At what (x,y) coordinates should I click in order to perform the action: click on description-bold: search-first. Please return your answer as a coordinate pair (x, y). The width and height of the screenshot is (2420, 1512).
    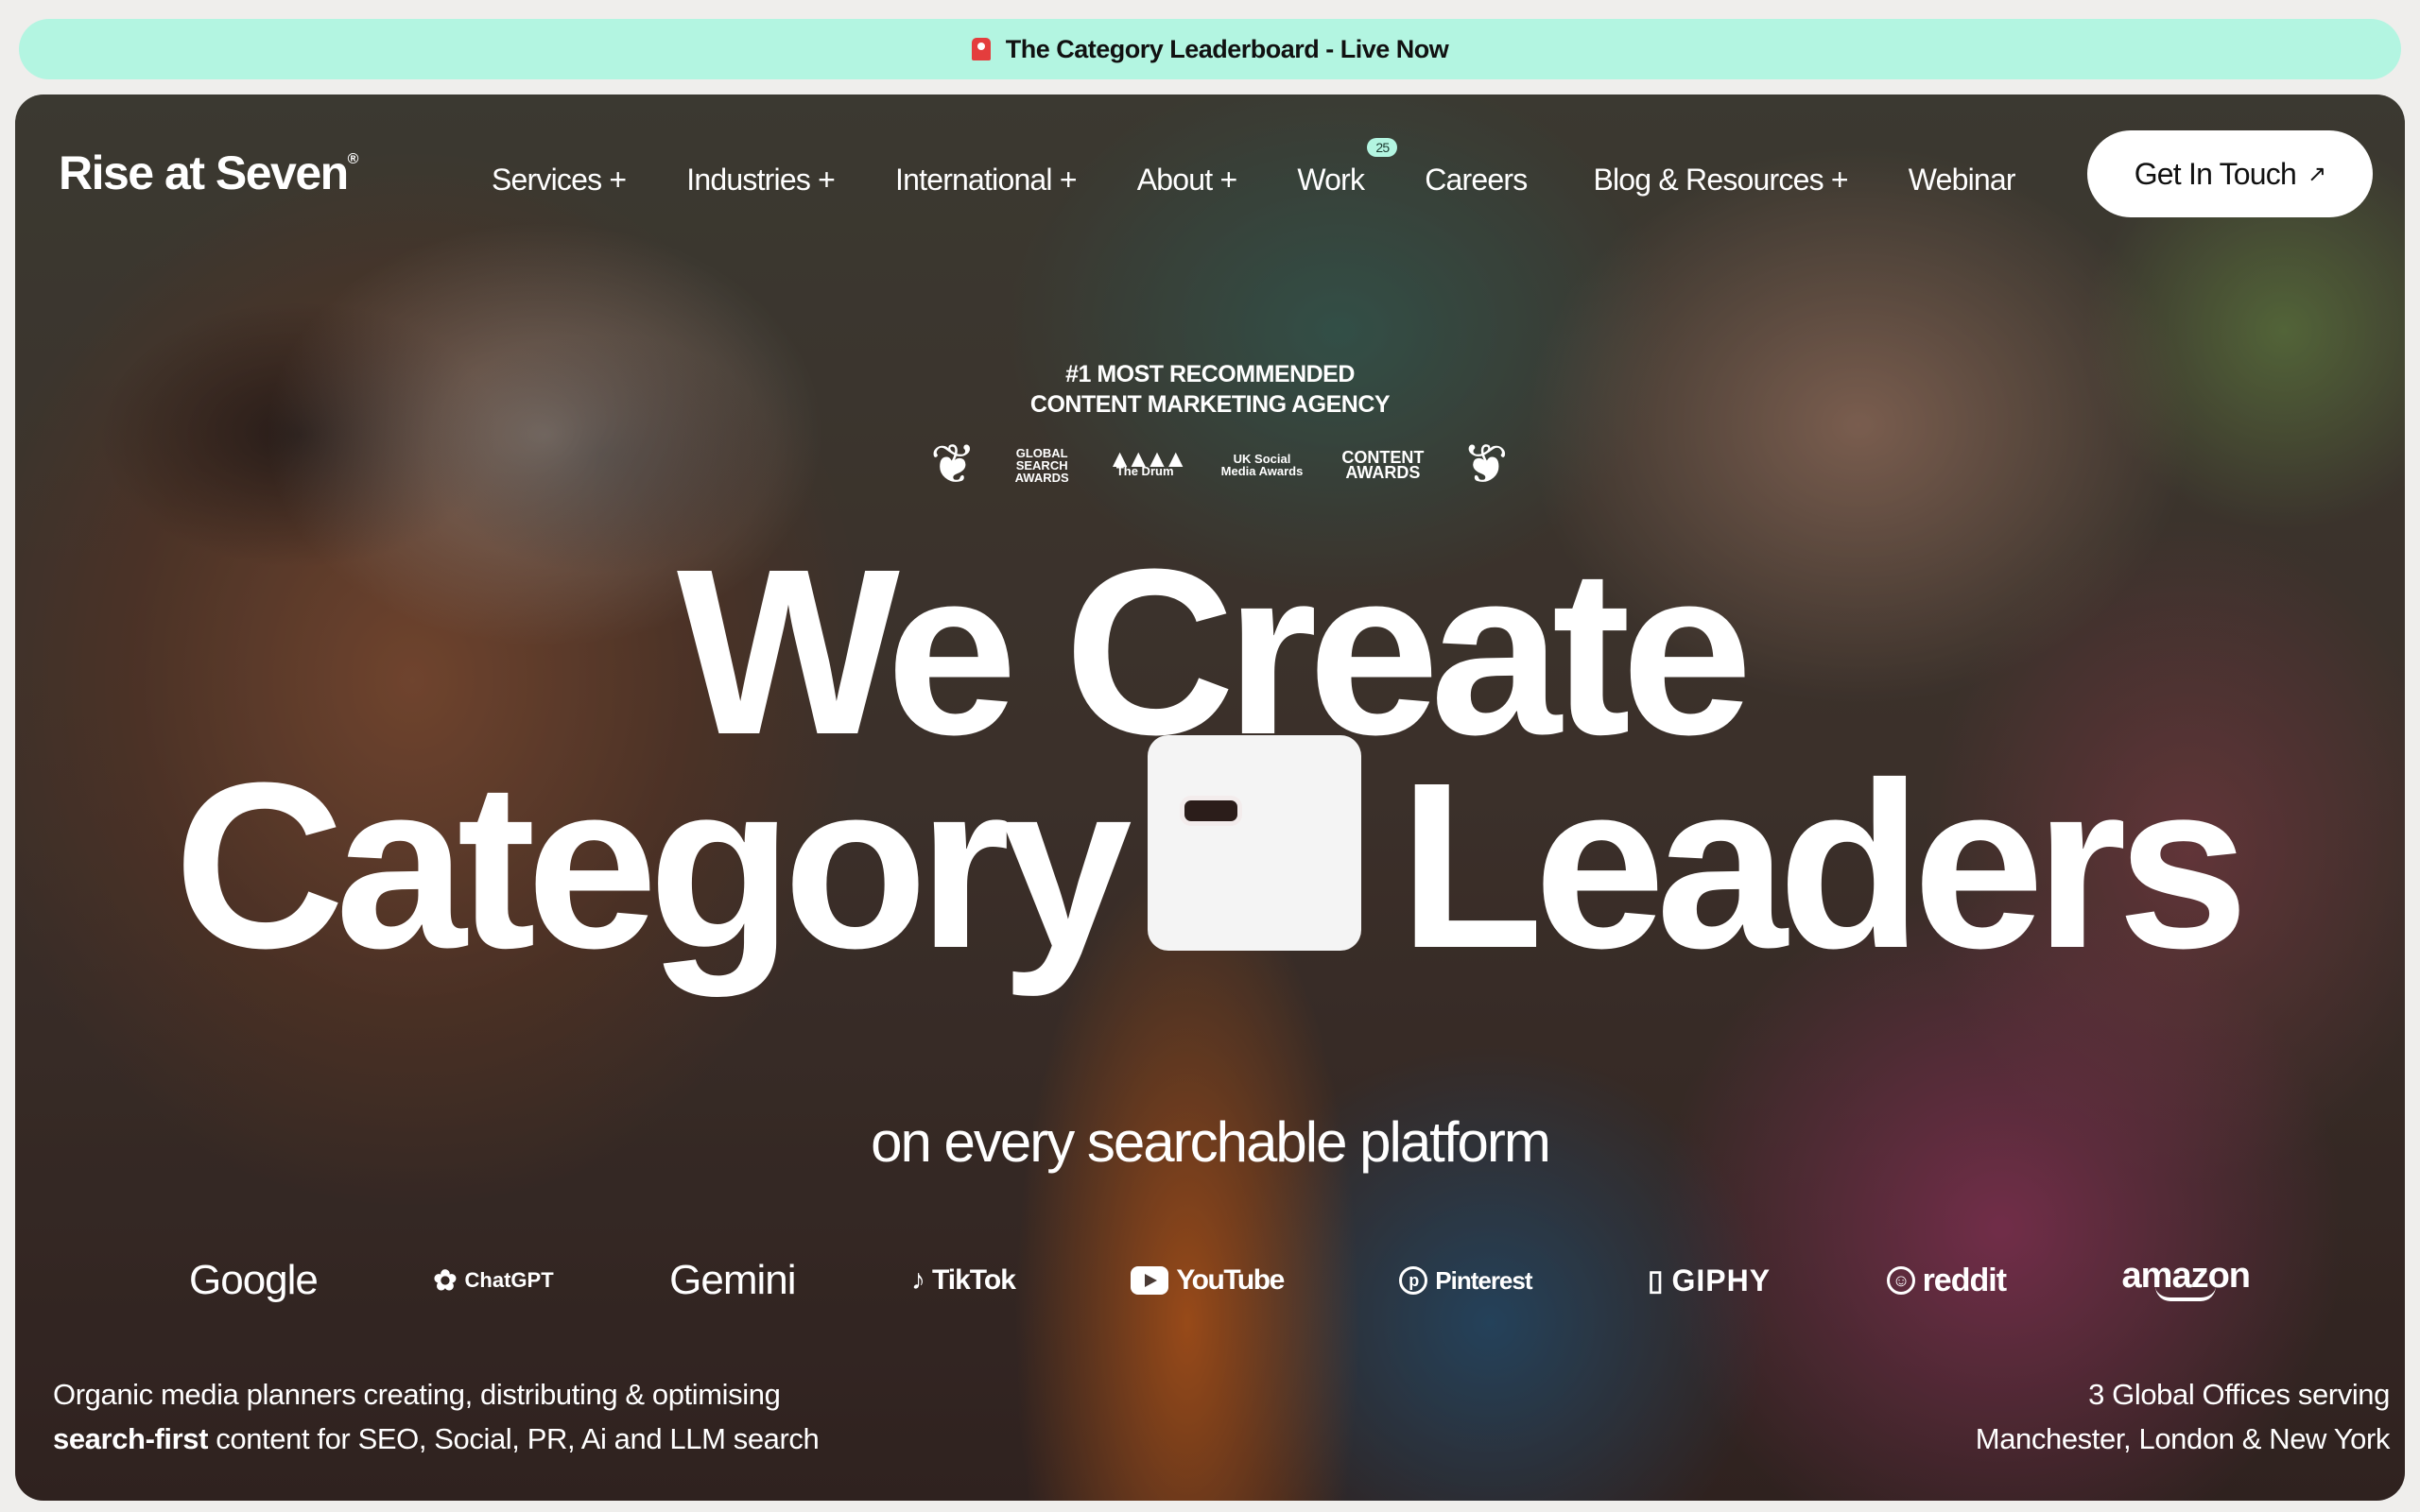
    Looking at the image, I should click on (131, 1438).